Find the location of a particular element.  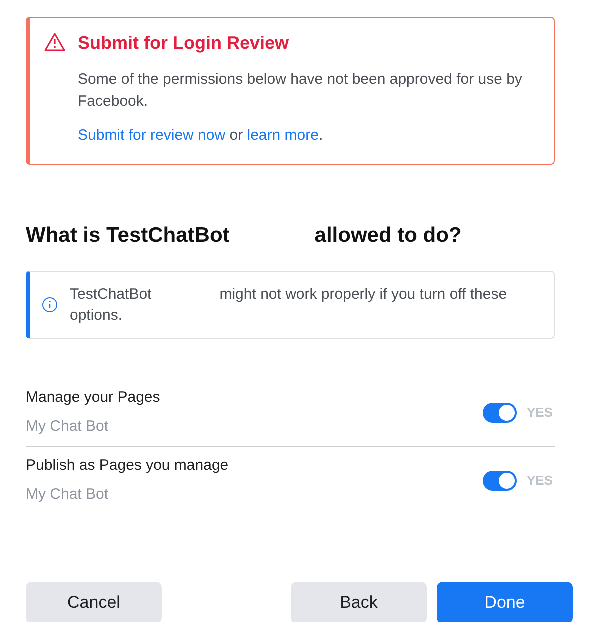

done-button: Done is located at coordinates (505, 602).